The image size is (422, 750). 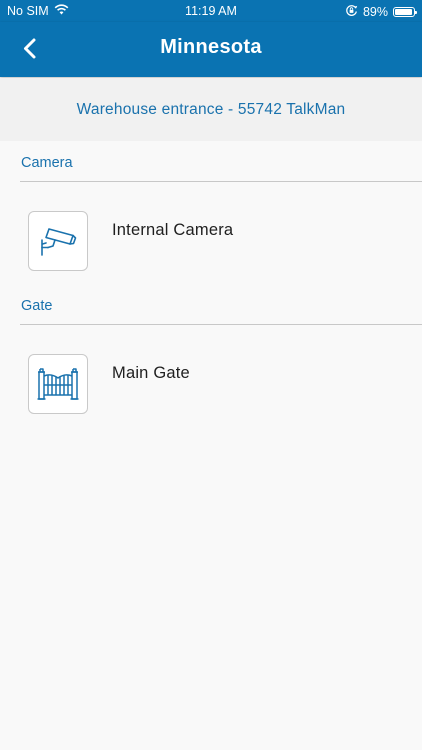 What do you see at coordinates (173, 230) in the screenshot?
I see `device-label: Internal Camera` at bounding box center [173, 230].